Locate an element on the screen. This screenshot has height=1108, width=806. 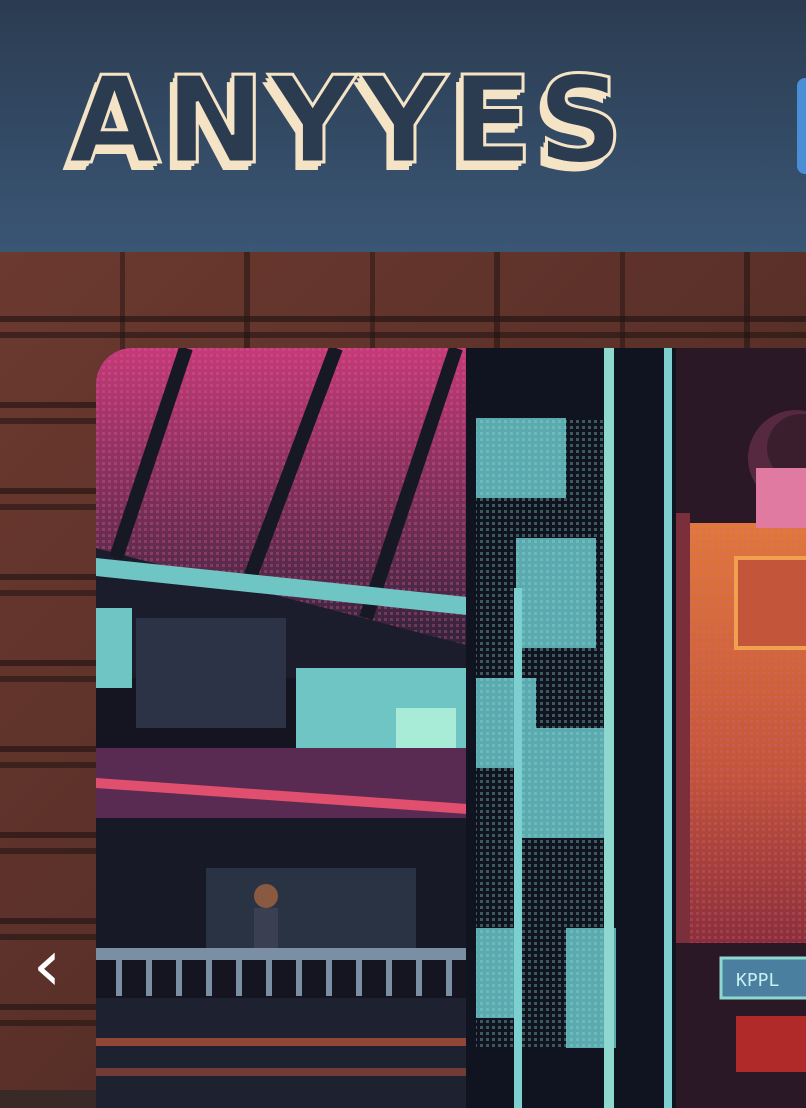
menu-button is located at coordinates (801, 126).